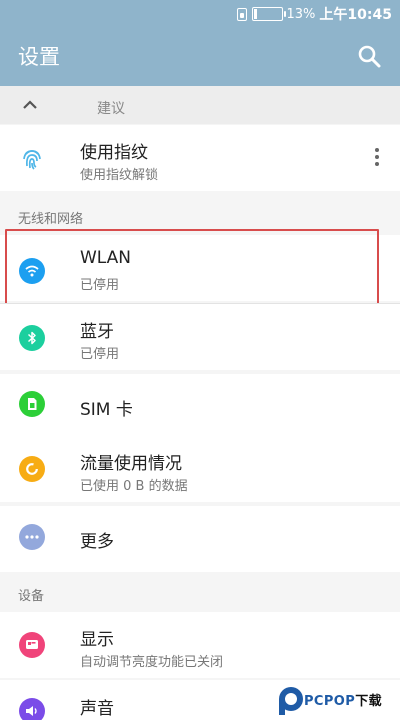 The height and width of the screenshot is (720, 400). I want to click on sim-status-icon, so click(241, 14).